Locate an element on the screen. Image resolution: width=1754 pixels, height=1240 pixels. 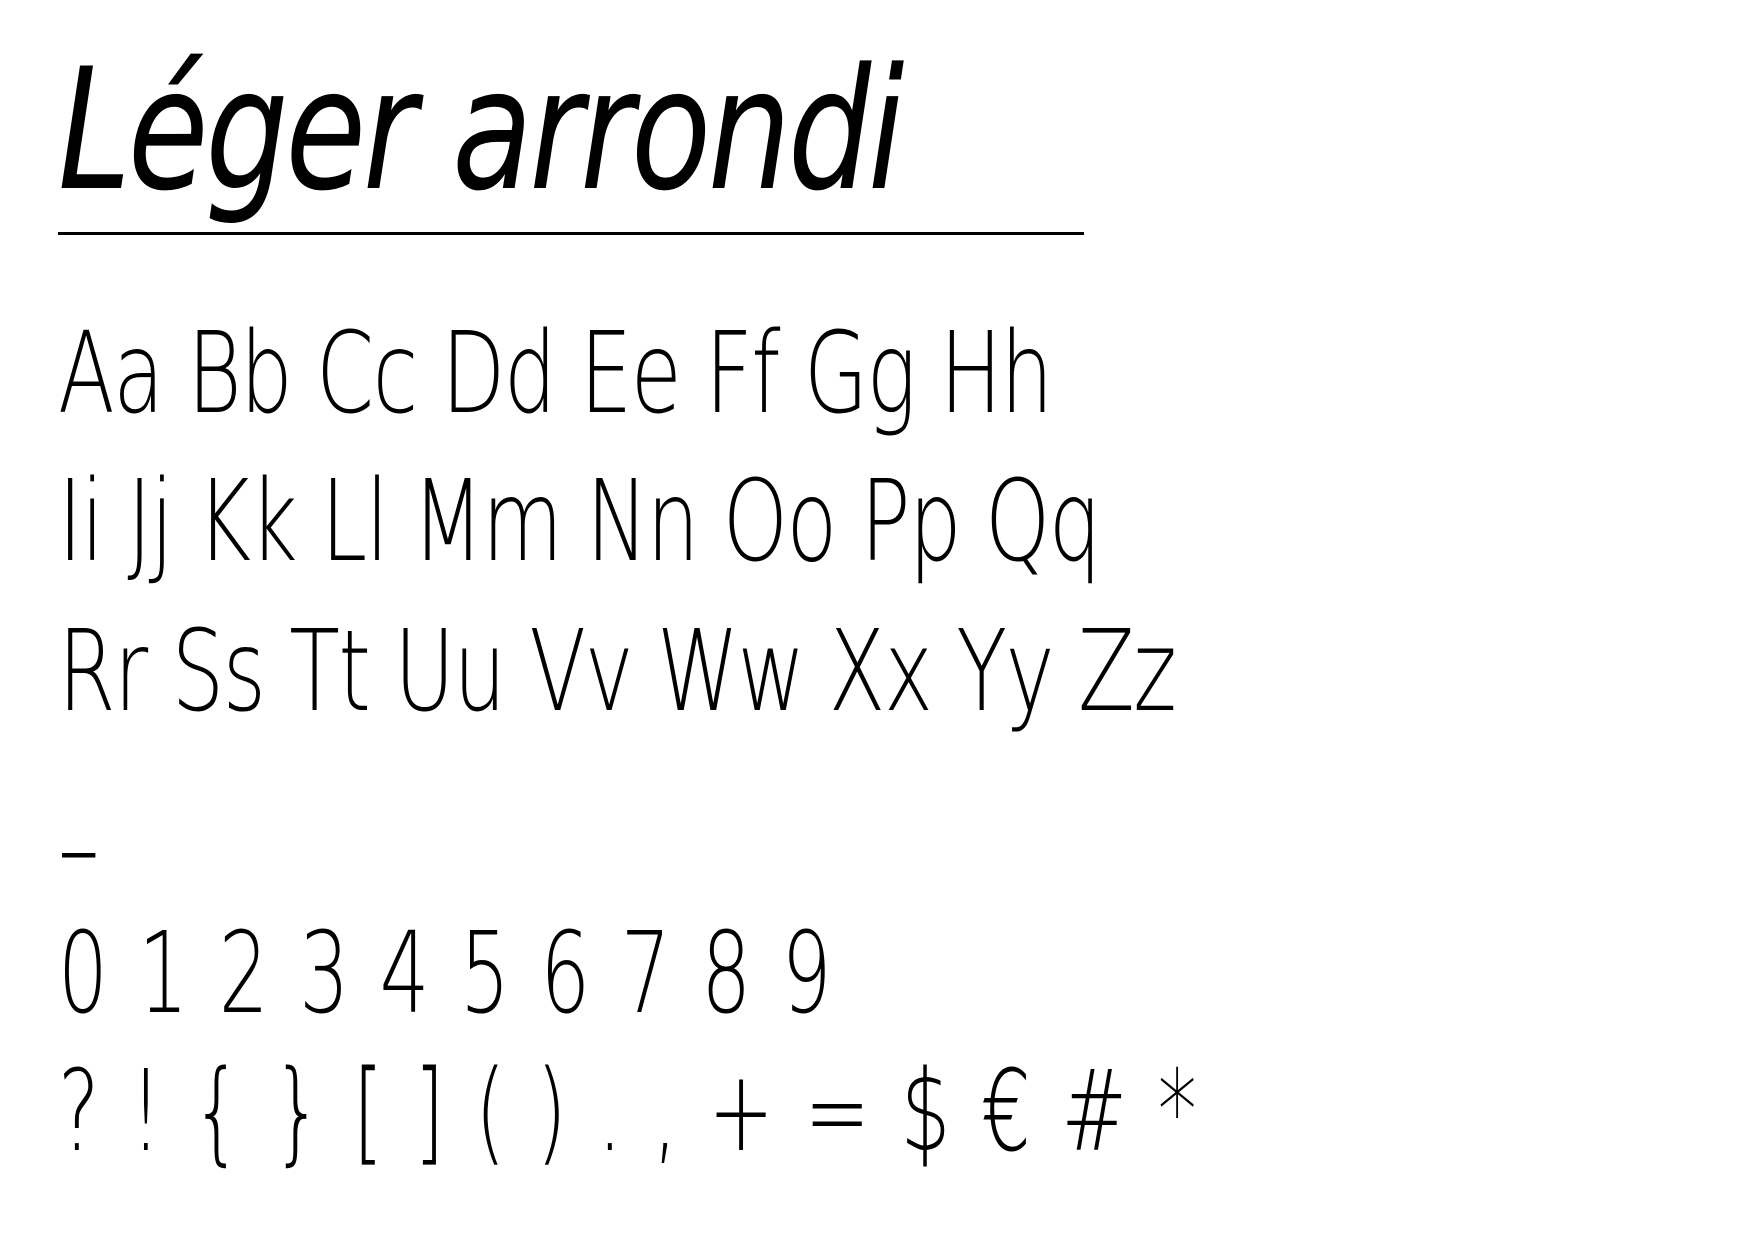
symbols-row: ? ! { } [ ] ( ) . , + = $ € # * is located at coordinates (629, 1112).